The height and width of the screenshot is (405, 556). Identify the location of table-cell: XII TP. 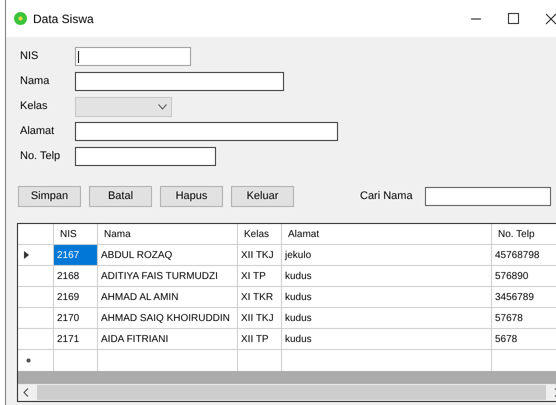
(260, 339).